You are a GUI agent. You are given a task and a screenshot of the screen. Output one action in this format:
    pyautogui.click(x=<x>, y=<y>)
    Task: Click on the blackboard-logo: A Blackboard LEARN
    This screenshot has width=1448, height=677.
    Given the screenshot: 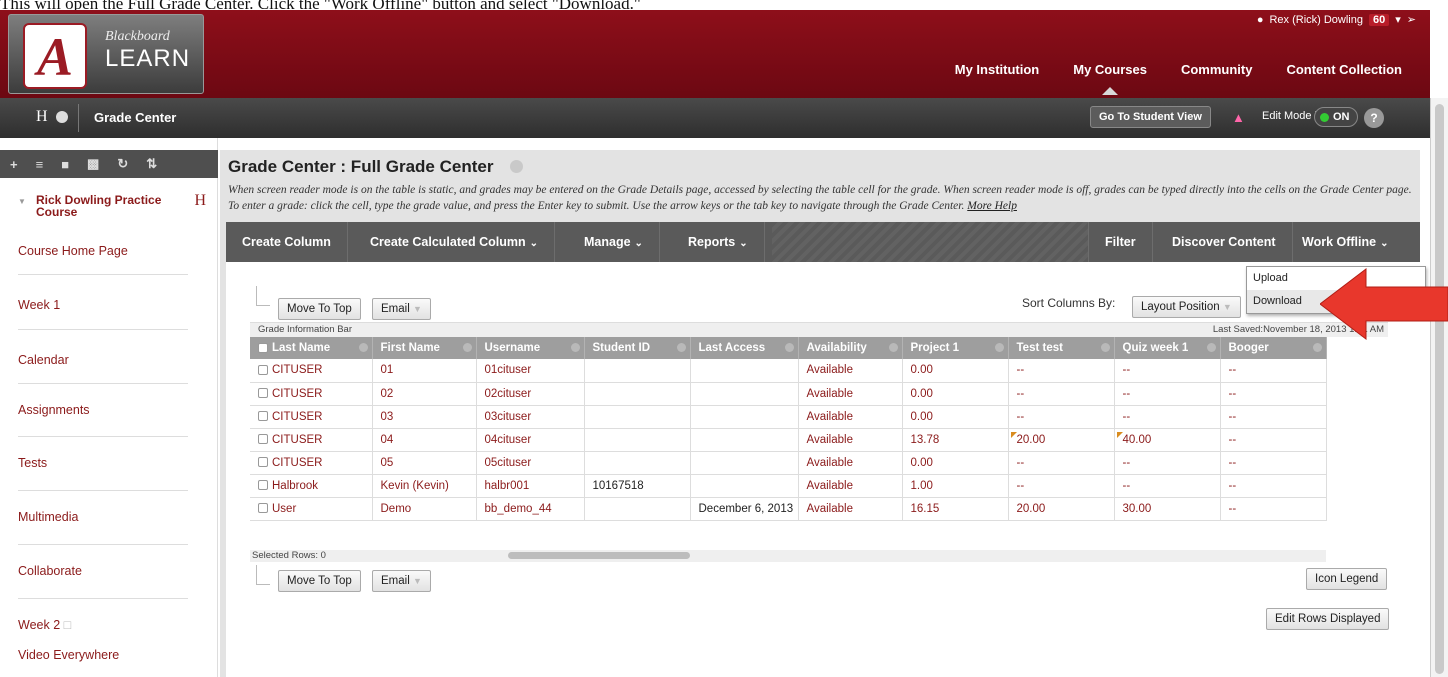 What is the action you would take?
    pyautogui.click(x=106, y=54)
    